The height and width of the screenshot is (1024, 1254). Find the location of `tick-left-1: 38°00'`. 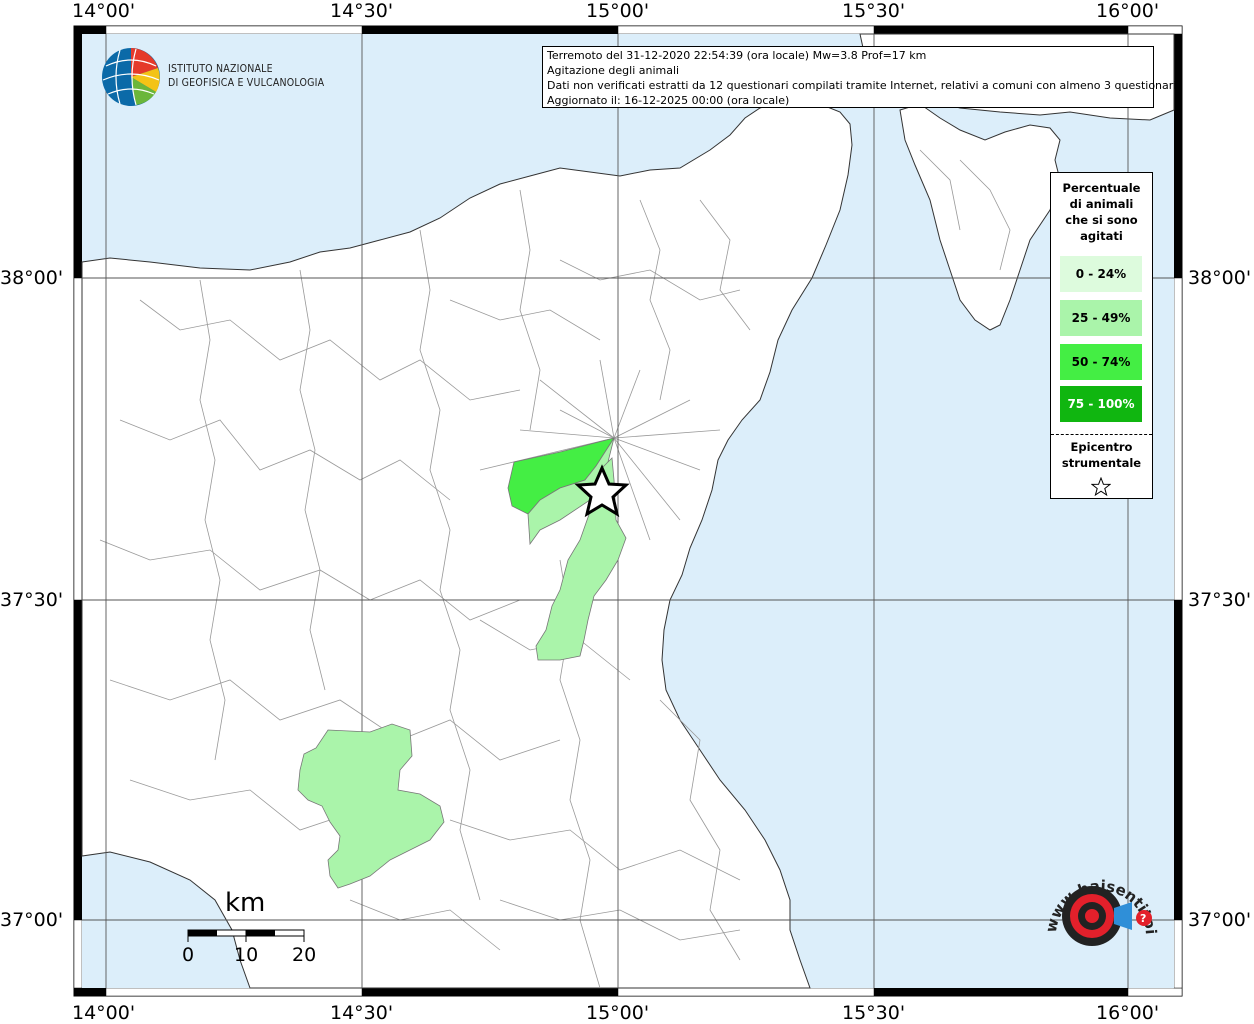

tick-left-1: 38°00' is located at coordinates (32, 278).